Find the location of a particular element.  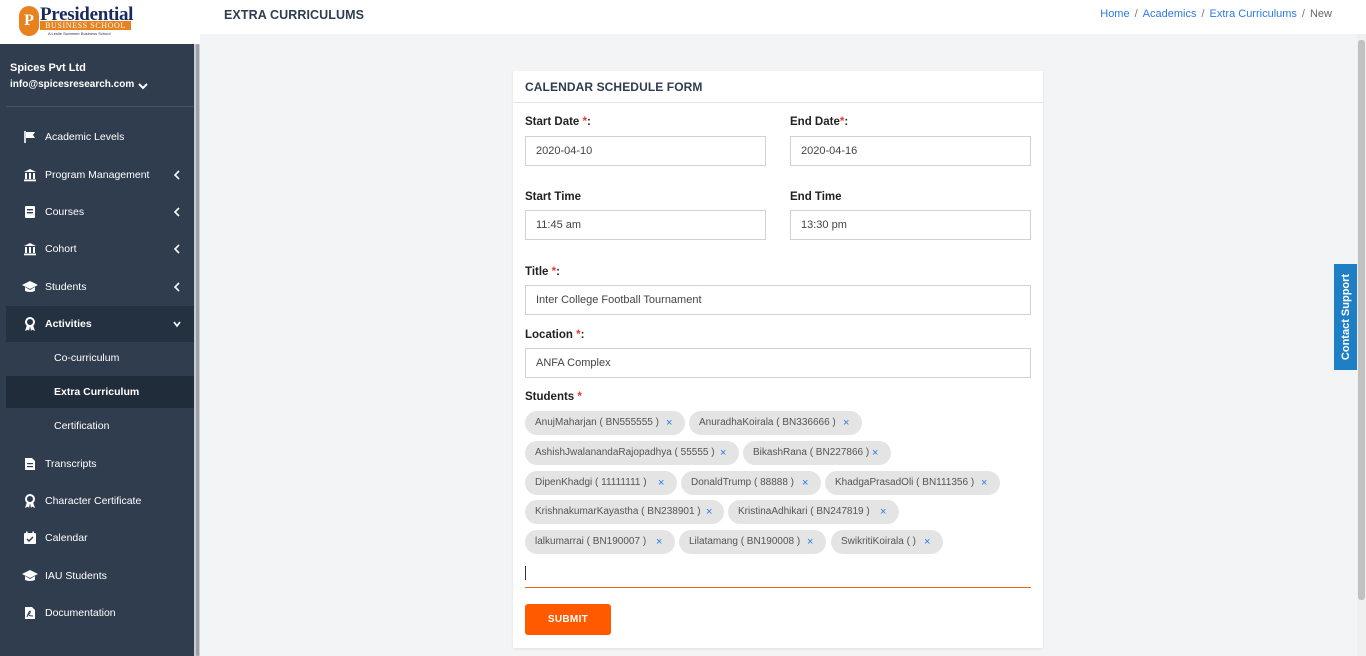

sidebar-subitem-certification: Certification is located at coordinates (100, 426).